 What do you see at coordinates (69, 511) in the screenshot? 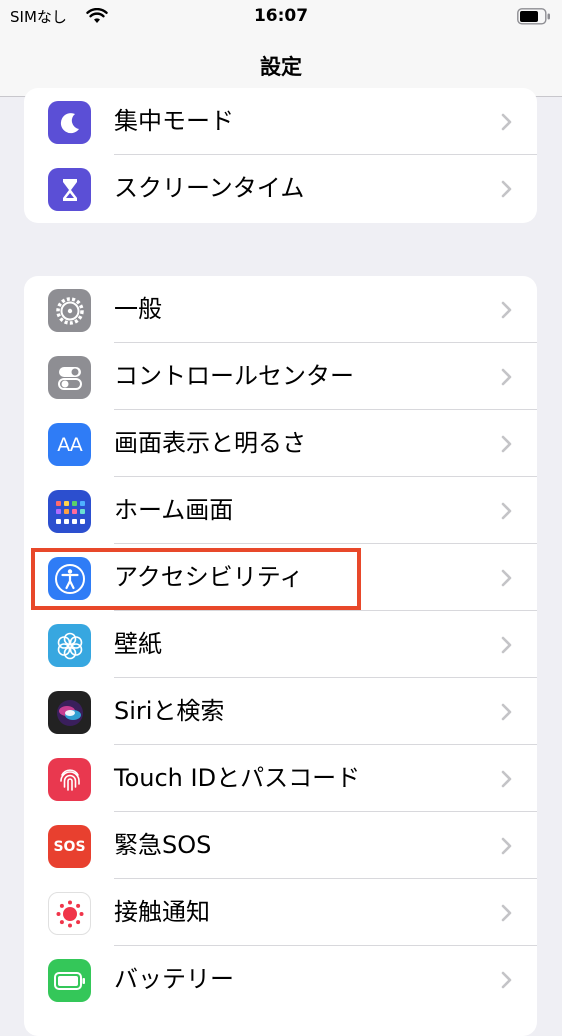
I see `home-grid-icon` at bounding box center [69, 511].